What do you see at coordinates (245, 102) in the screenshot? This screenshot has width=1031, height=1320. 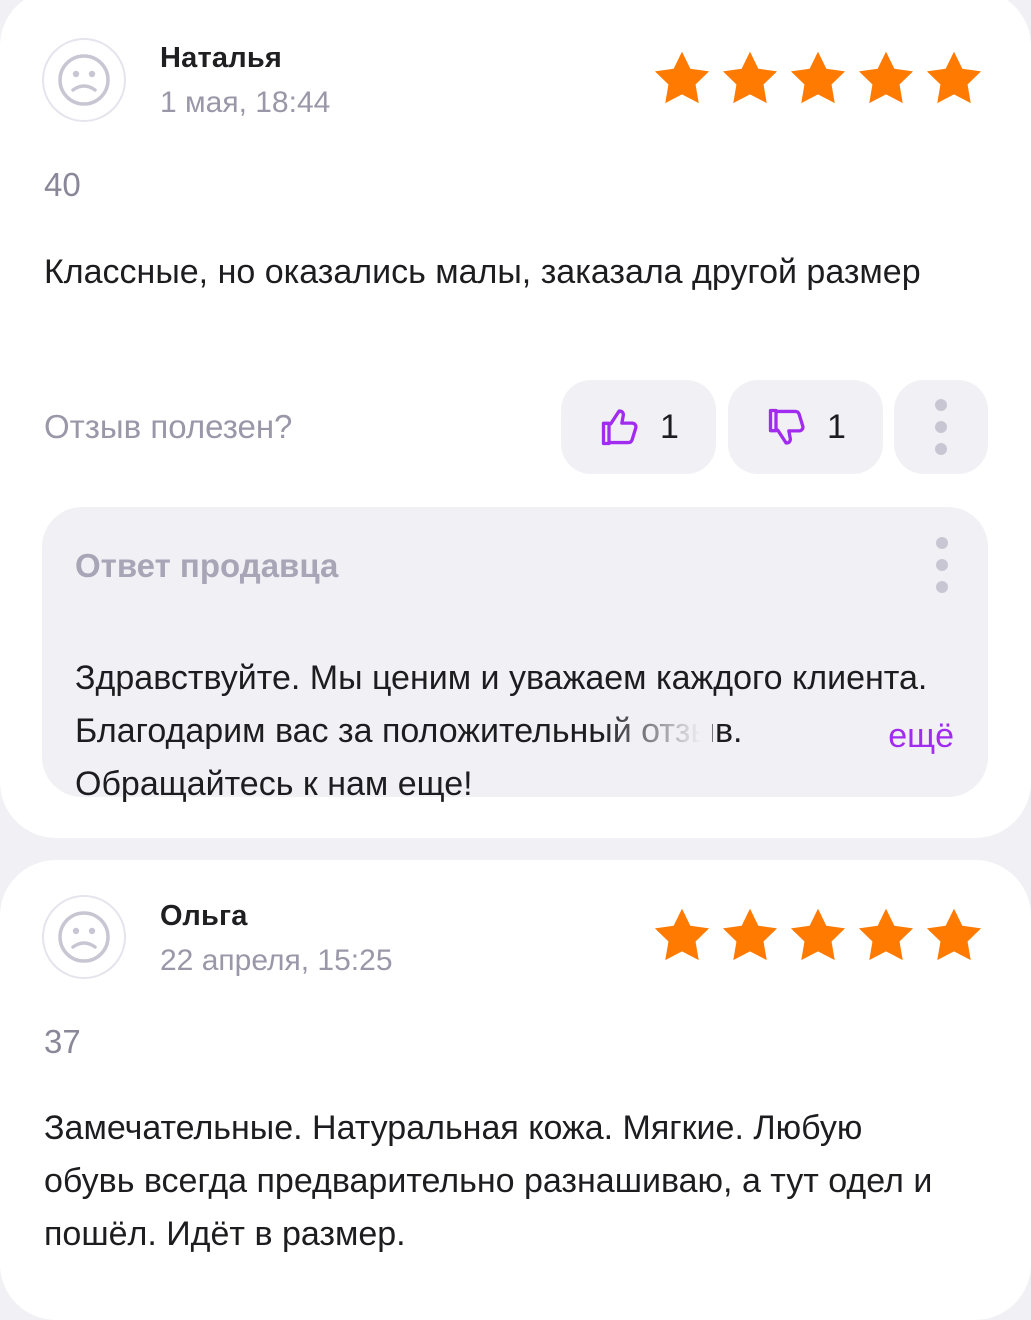 I see `review-date: 1 мая, 18:44` at bounding box center [245, 102].